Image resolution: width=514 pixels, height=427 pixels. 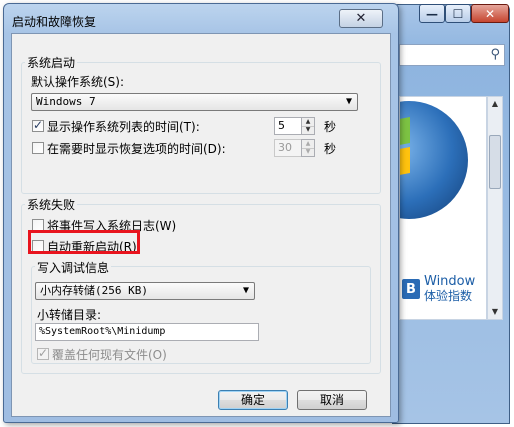 I want to click on show-os-list-checkbox, so click(x=38, y=125).